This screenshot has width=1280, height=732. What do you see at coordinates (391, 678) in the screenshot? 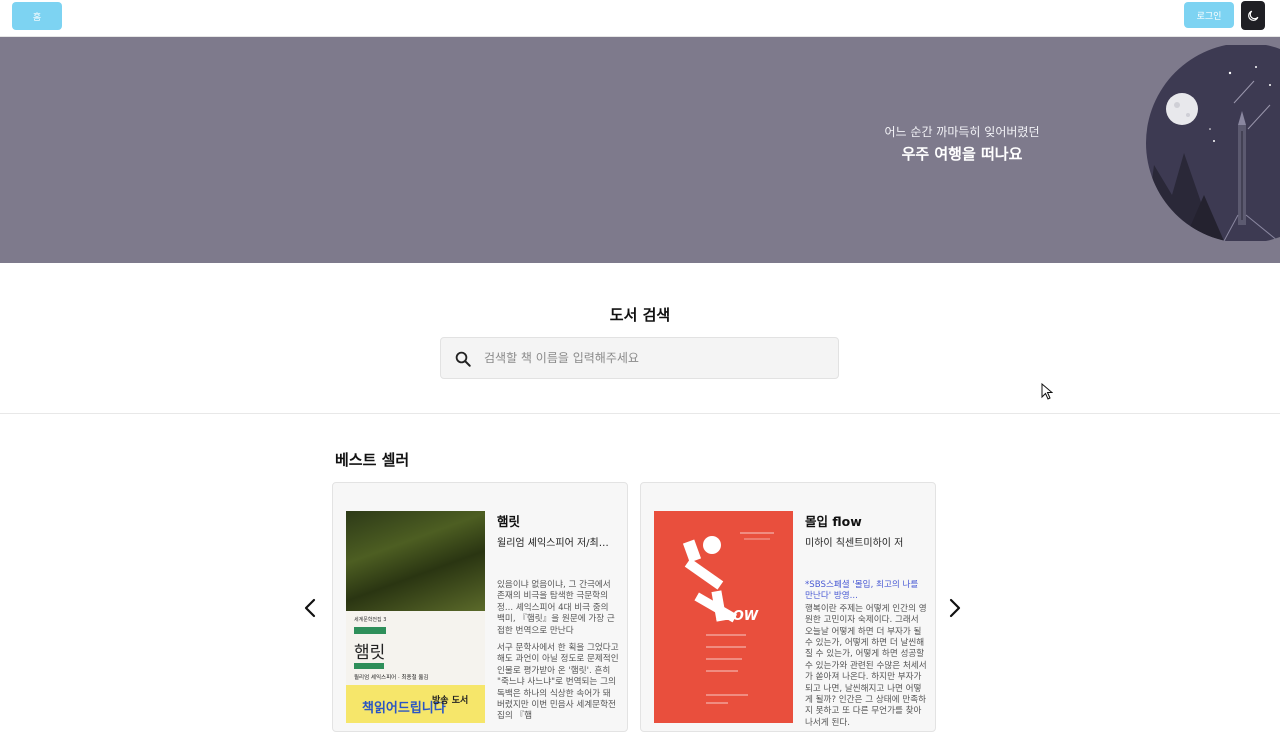
I see `cover-author: 윌리엄 셰익스피어 · 최종철 옮김` at bounding box center [391, 678].